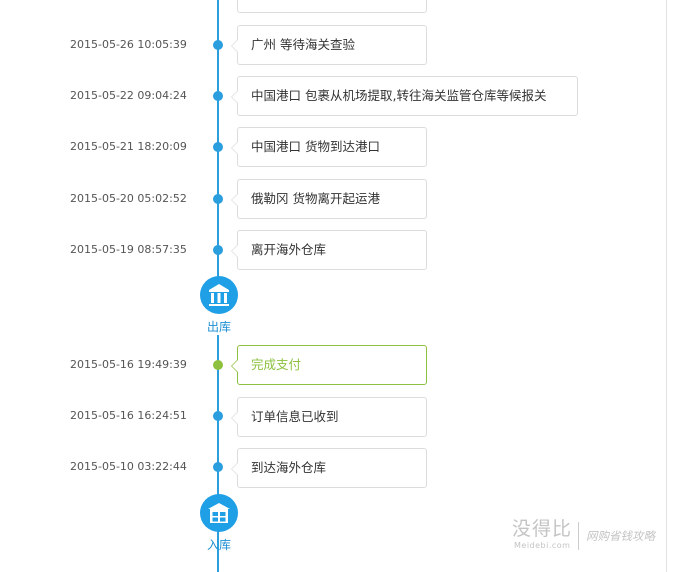 The width and height of the screenshot is (700, 572). Describe the element at coordinates (218, 327) in the screenshot. I see `stage-label-out: 出库` at that location.